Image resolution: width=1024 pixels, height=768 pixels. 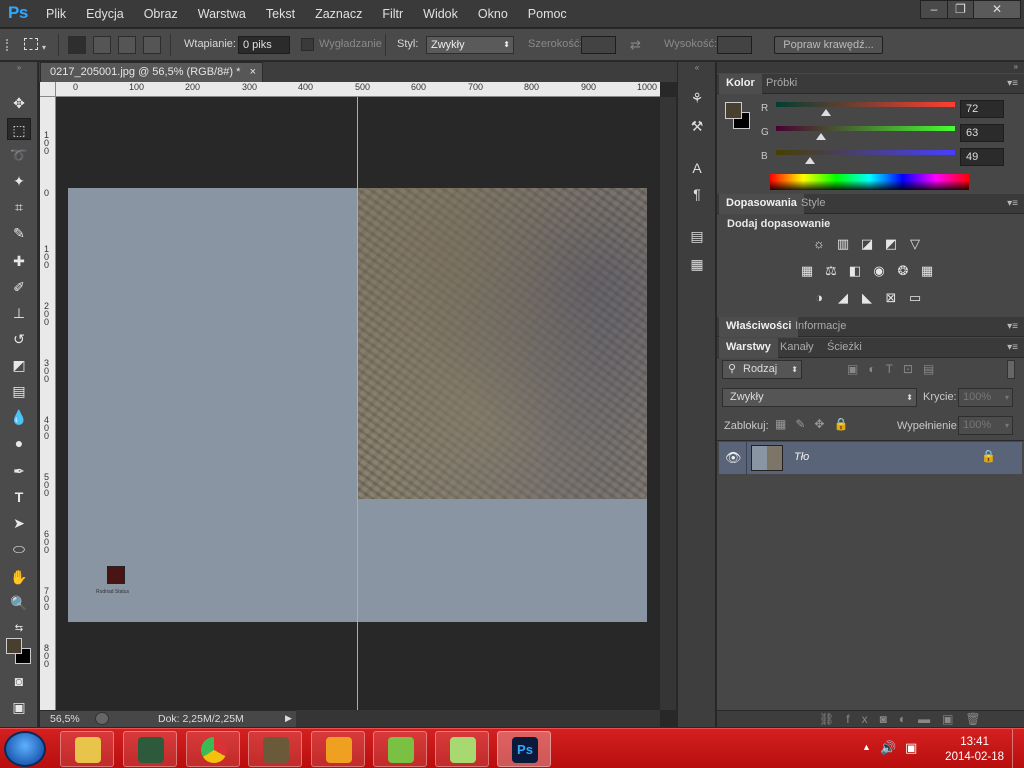 What do you see at coordinates (781, 84) in the screenshot?
I see `tab-probki: Próbki` at bounding box center [781, 84].